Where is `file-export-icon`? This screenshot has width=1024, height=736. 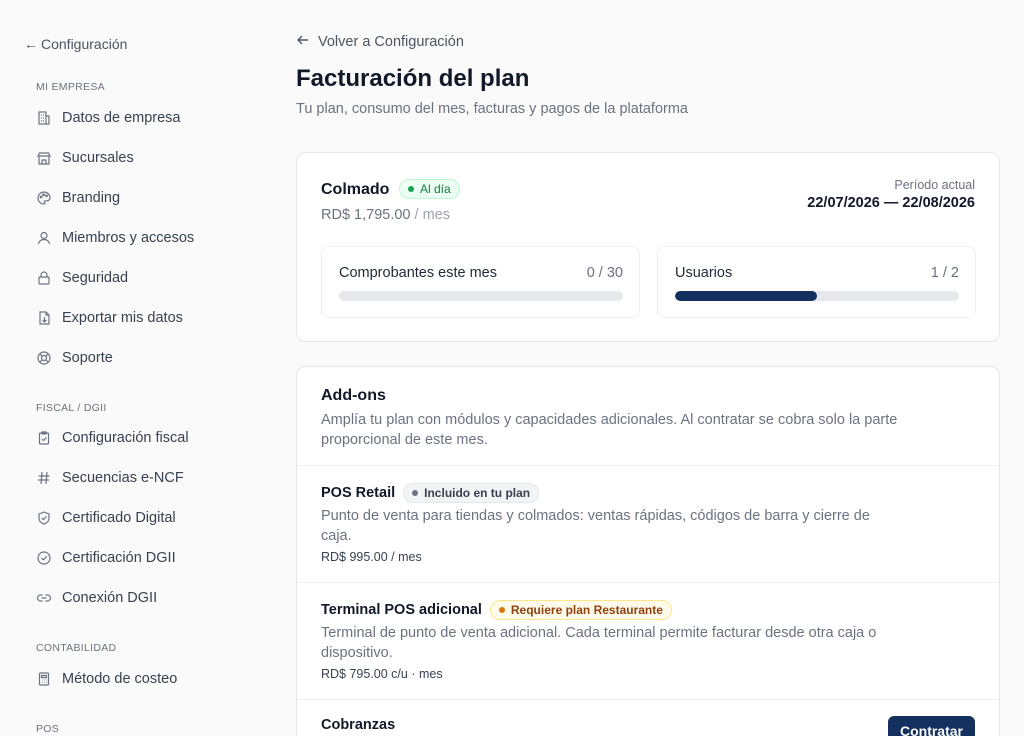 file-export-icon is located at coordinates (44, 318).